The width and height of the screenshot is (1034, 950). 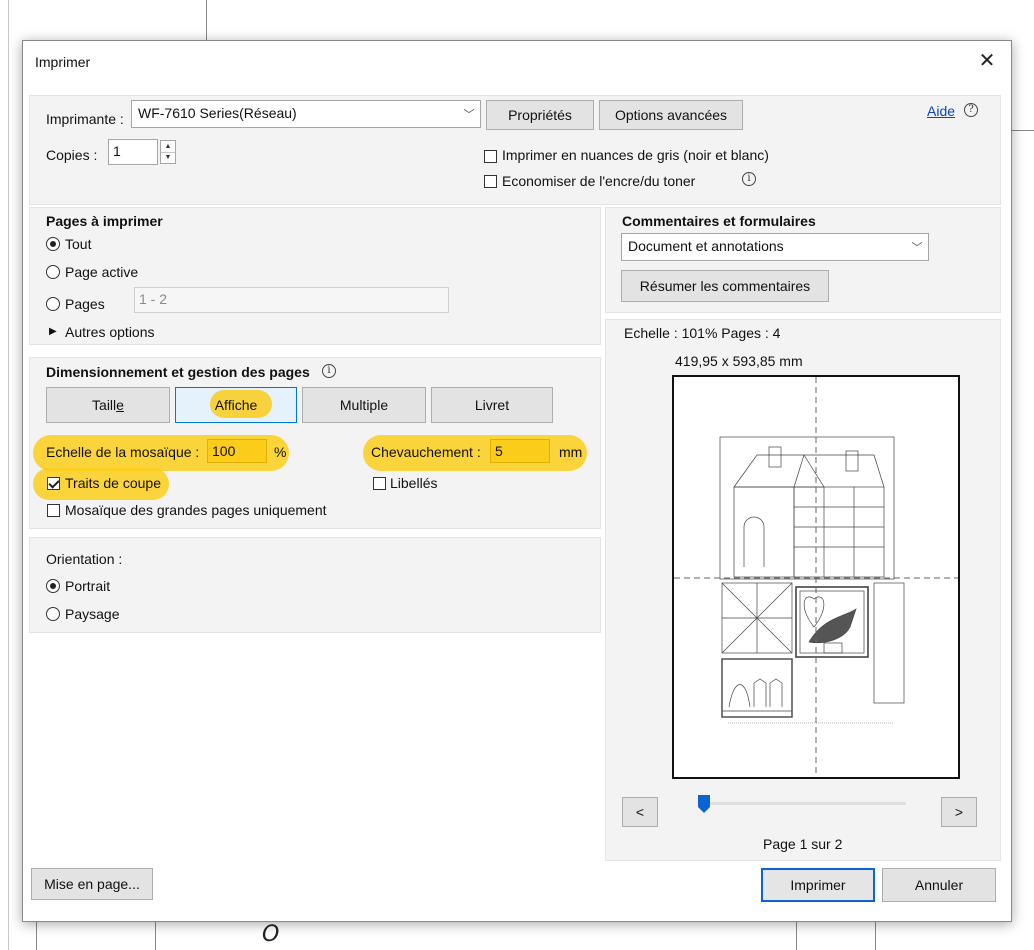 I want to click on copies-input: 1, so click(x=133, y=152).